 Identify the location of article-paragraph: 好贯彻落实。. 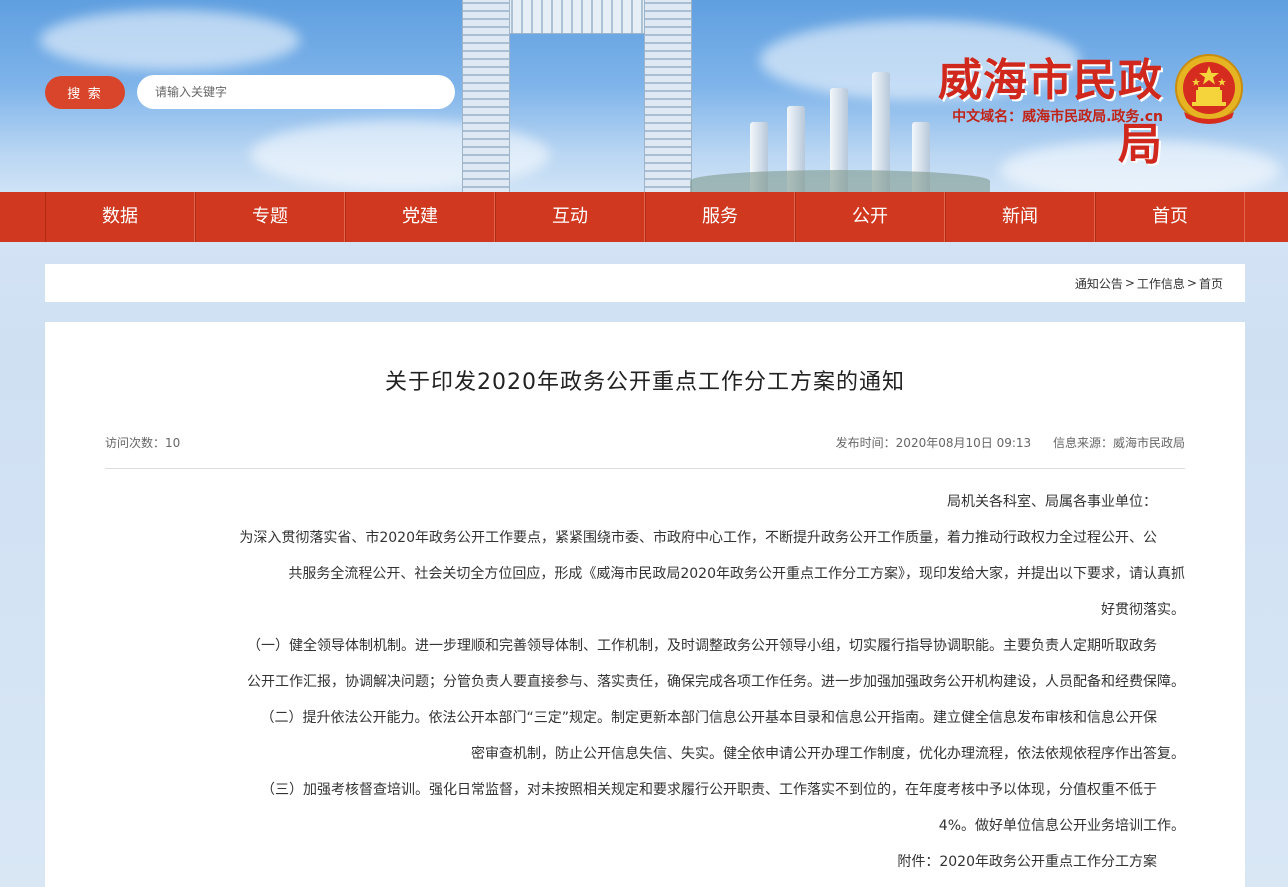
(1143, 610).